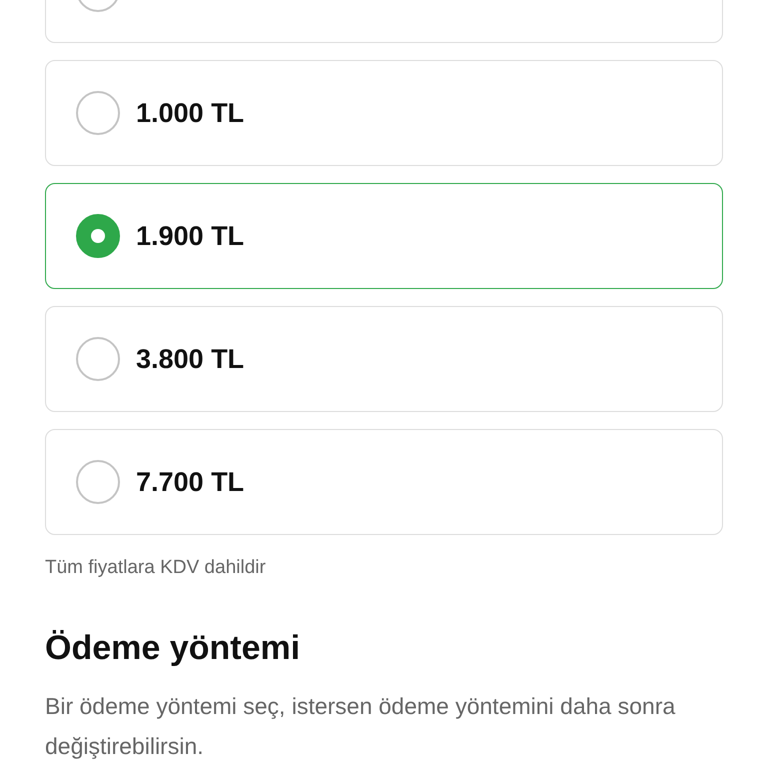  Describe the element at coordinates (190, 236) in the screenshot. I see `amount-label: 1.900 TL` at that location.